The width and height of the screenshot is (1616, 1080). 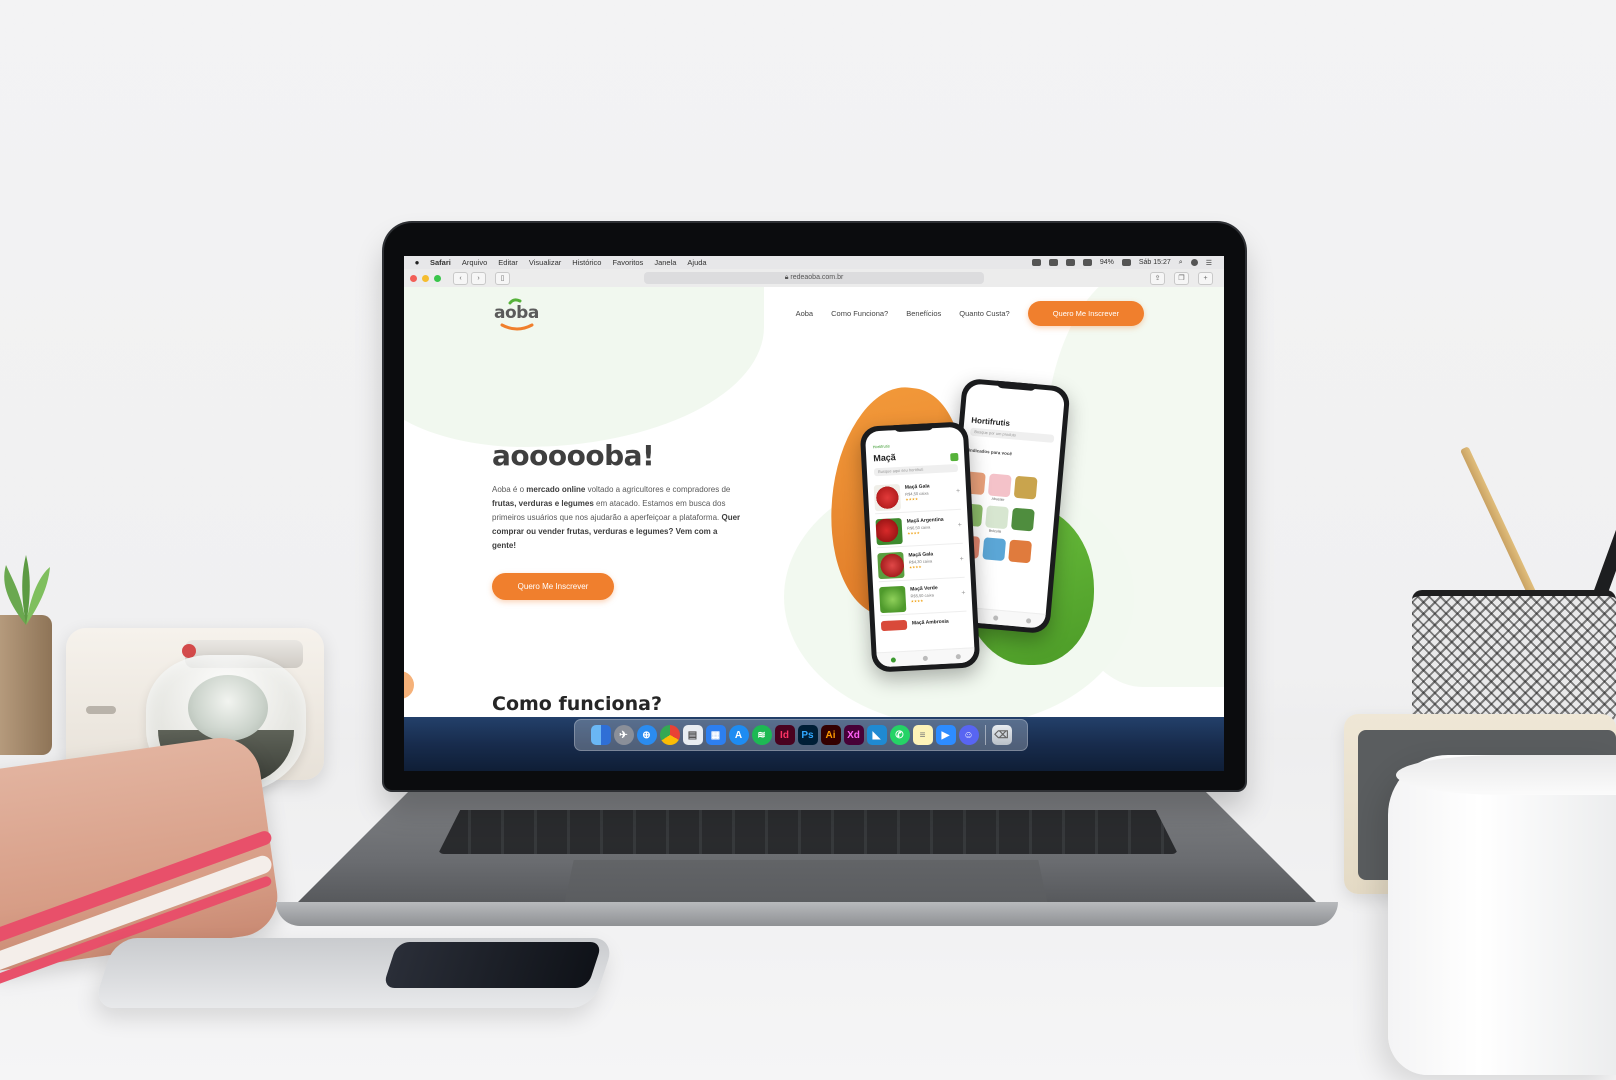 I want to click on bluetooth-icon, so click(x=1053, y=262).